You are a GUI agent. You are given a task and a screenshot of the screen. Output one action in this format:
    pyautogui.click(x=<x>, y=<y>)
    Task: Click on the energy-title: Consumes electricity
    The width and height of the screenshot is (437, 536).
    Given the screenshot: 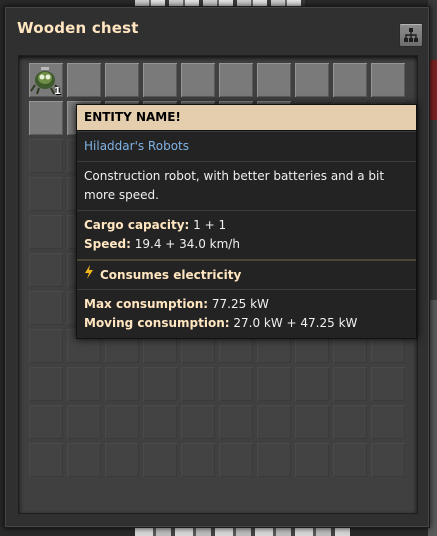 What is the action you would take?
    pyautogui.click(x=171, y=275)
    